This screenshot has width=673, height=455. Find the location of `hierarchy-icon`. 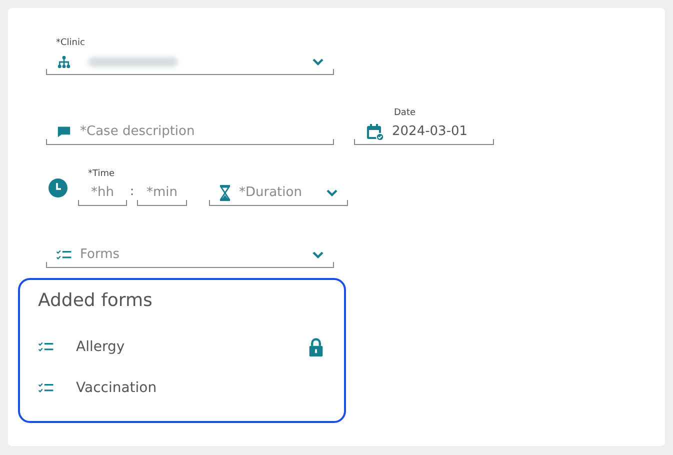

hierarchy-icon is located at coordinates (64, 61).